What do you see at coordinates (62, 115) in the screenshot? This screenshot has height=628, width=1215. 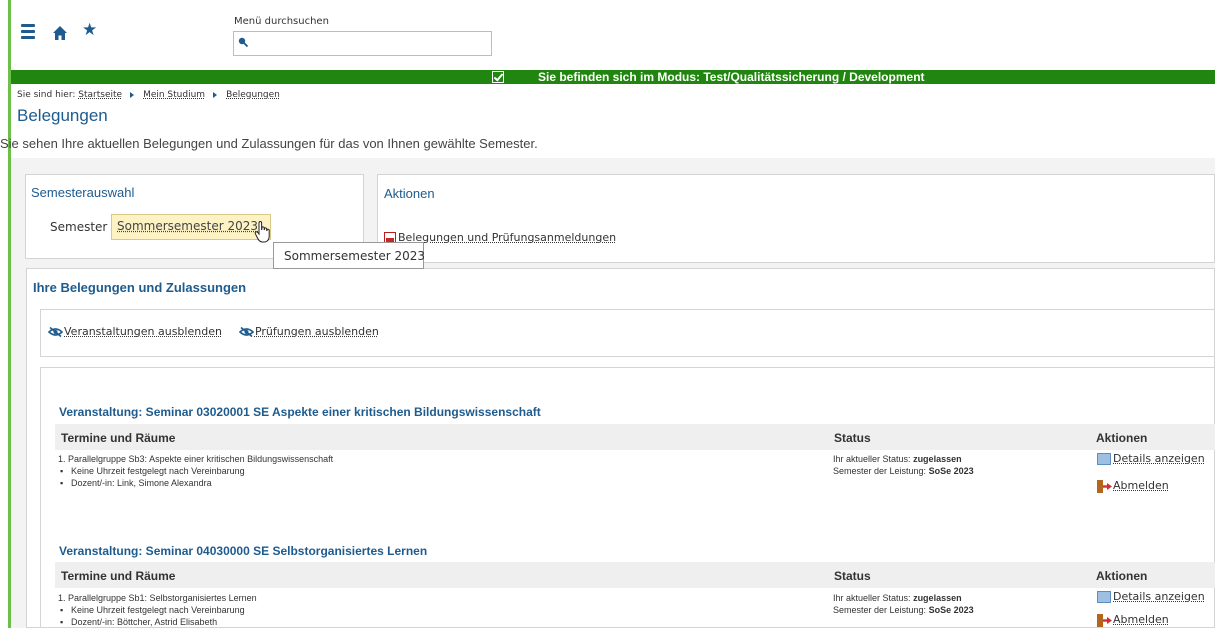 I see `page-title: Belegungen` at bounding box center [62, 115].